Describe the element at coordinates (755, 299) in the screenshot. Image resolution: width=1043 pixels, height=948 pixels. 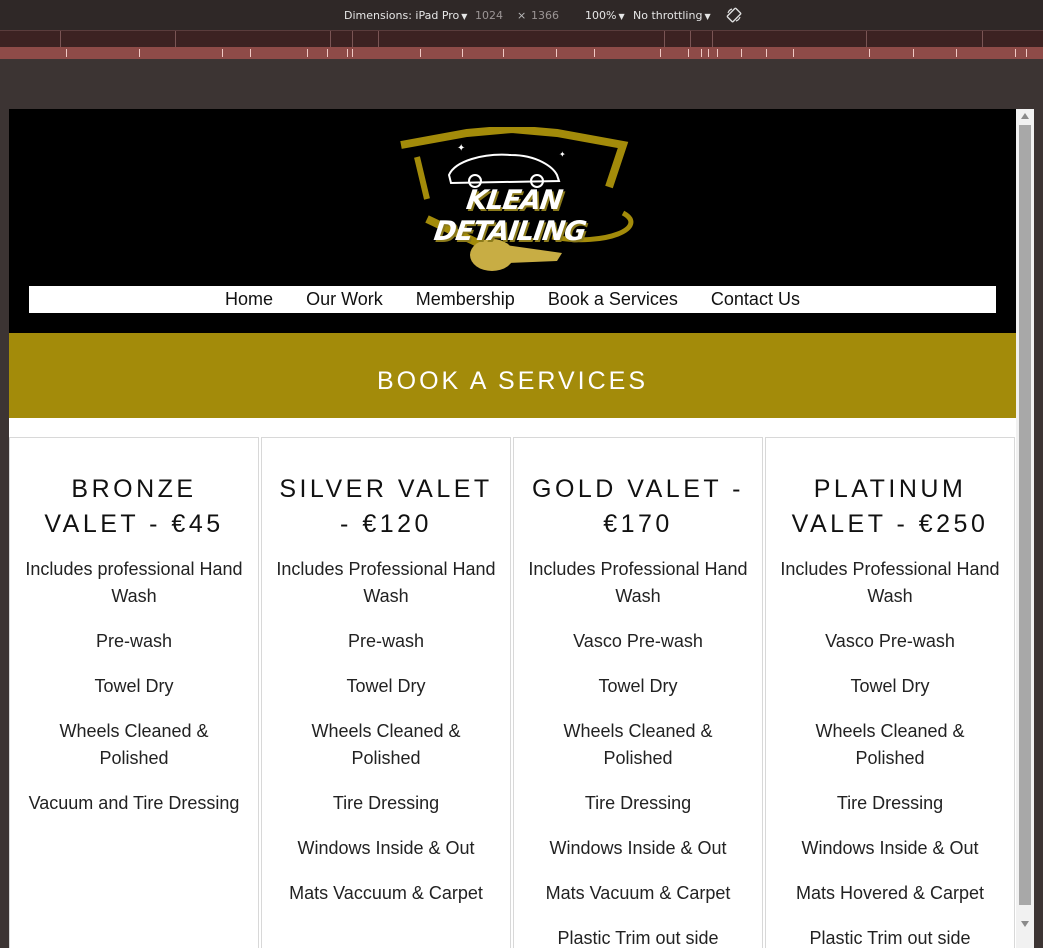
I see `nav-contact-us: Contact Us` at that location.